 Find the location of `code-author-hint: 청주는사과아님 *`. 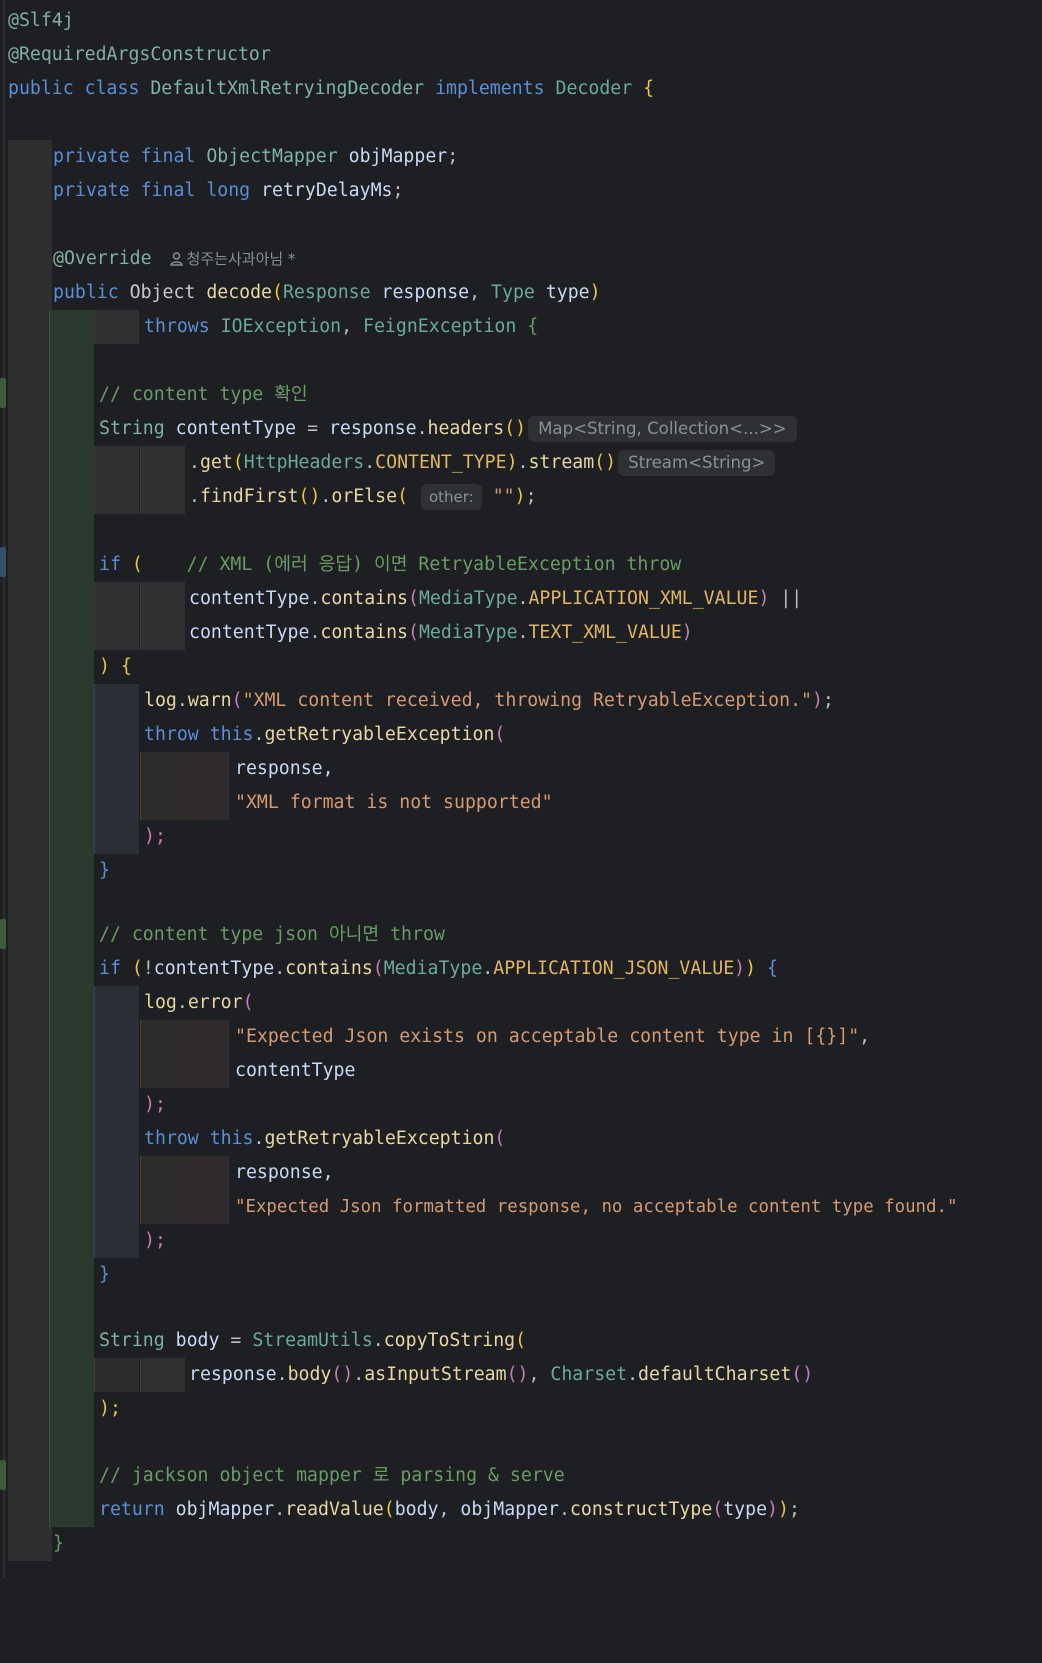

code-author-hint: 청주는사과아님 * is located at coordinates (232, 259).